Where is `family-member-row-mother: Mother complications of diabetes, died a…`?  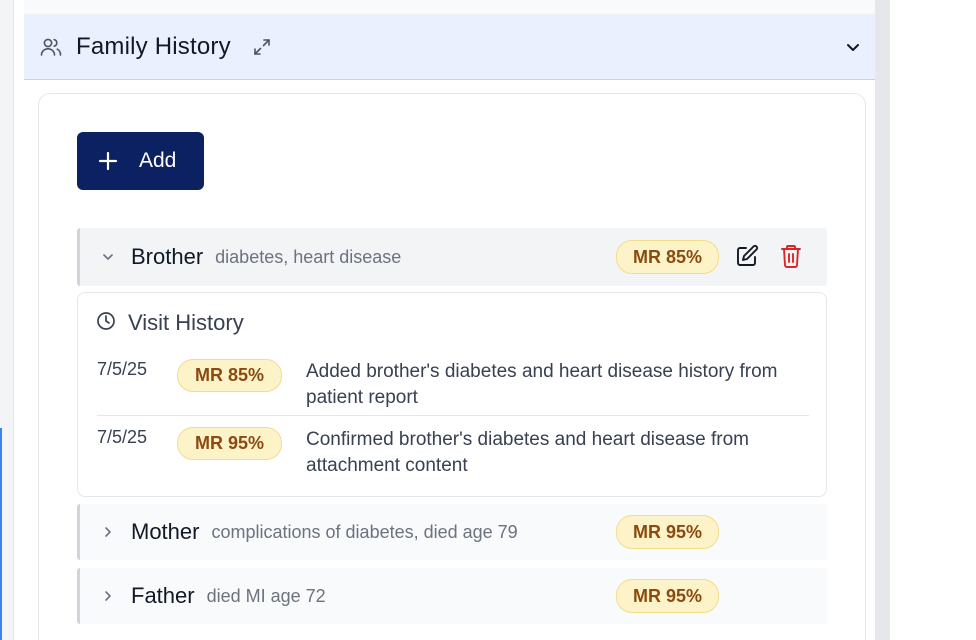
family-member-row-mother: Mother complications of diabetes, died a… is located at coordinates (452, 532).